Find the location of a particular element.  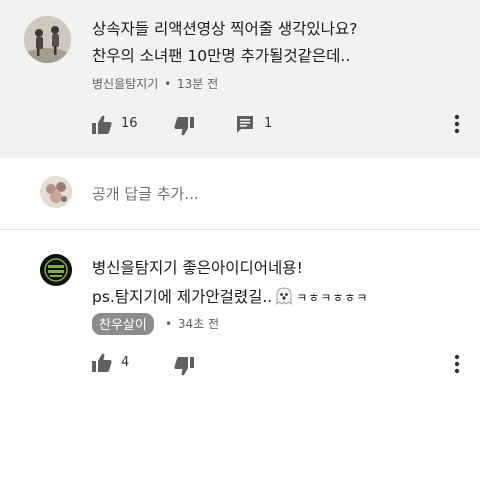

comment2-meta: • 34초 전 is located at coordinates (192, 323).